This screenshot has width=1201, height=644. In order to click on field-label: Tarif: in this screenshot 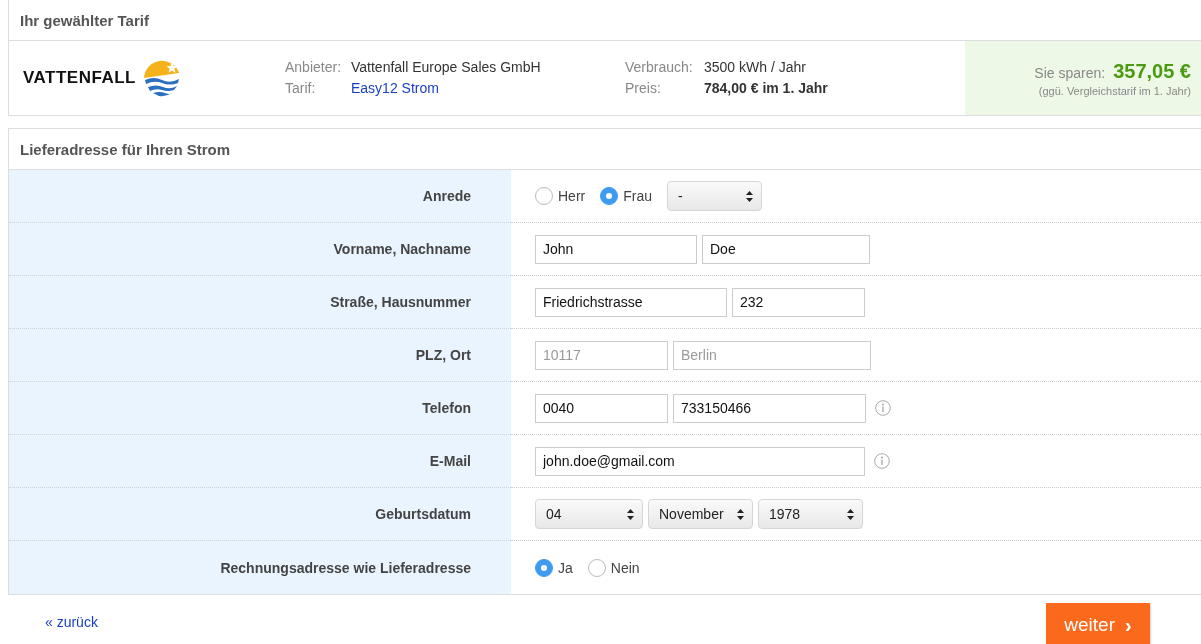, I will do `click(301, 88)`.